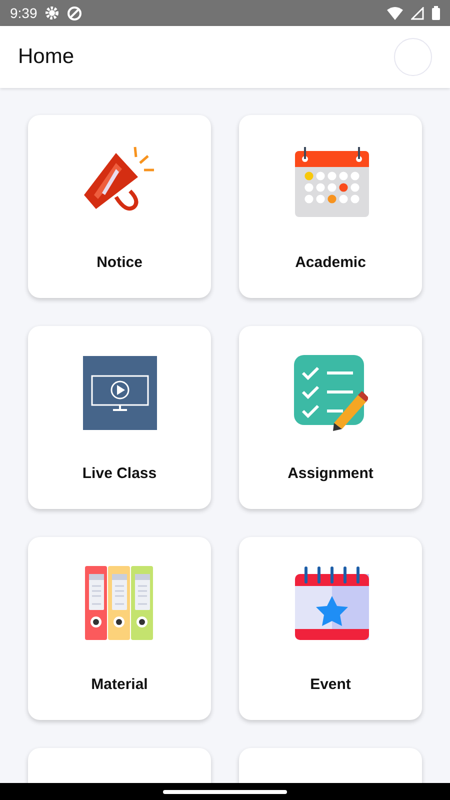  Describe the element at coordinates (119, 604) in the screenshot. I see `binders-icon` at that location.